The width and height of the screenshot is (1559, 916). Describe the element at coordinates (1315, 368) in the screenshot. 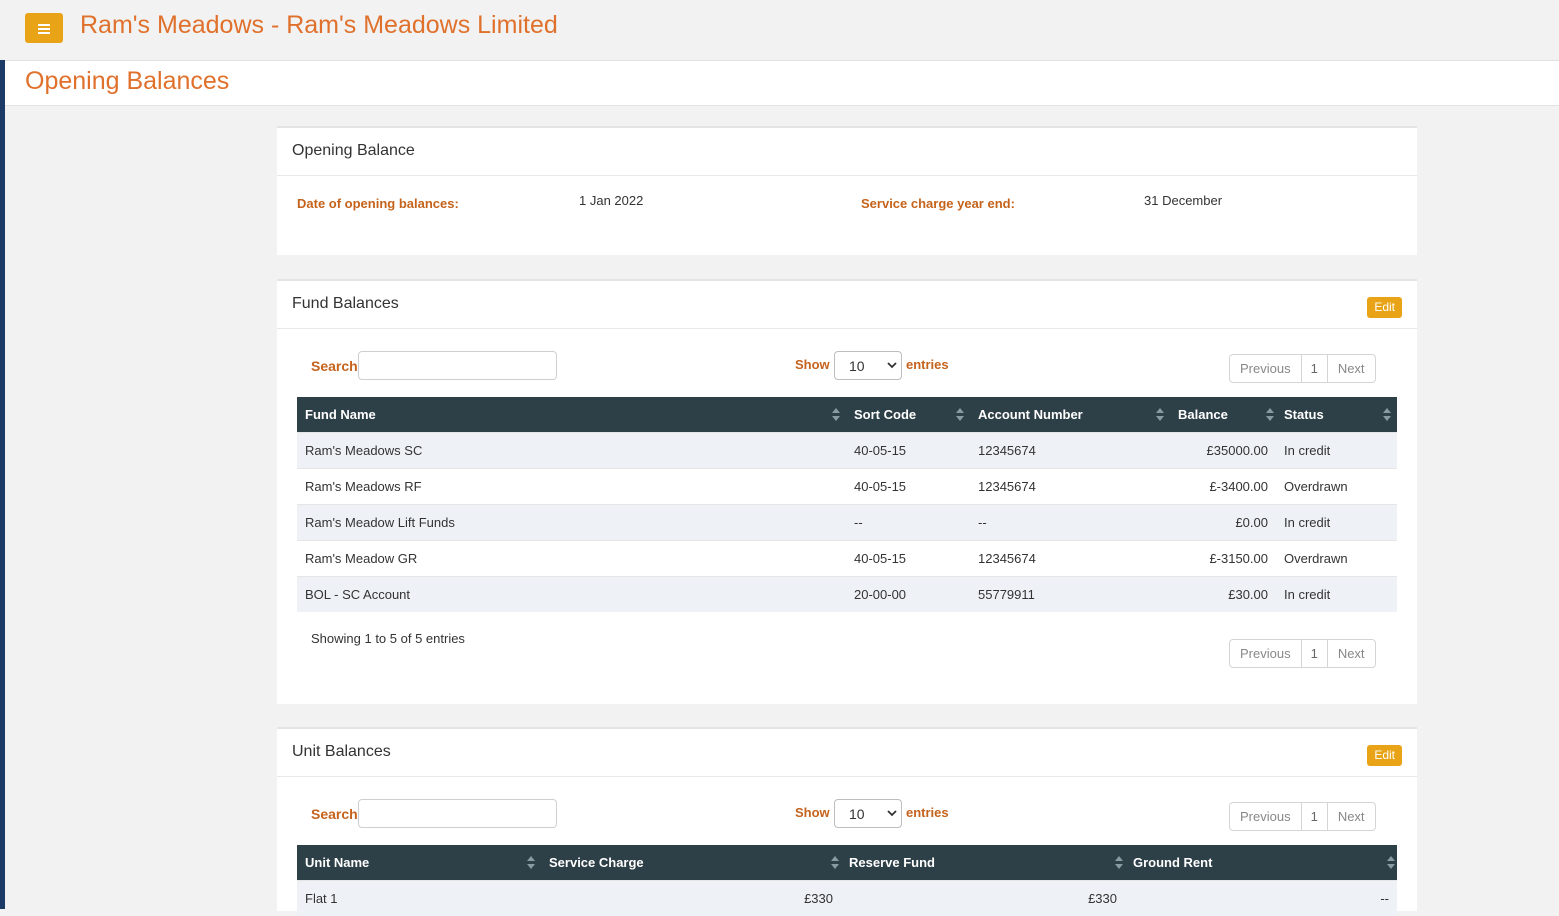

I see `fund-page-1-button: 1` at that location.